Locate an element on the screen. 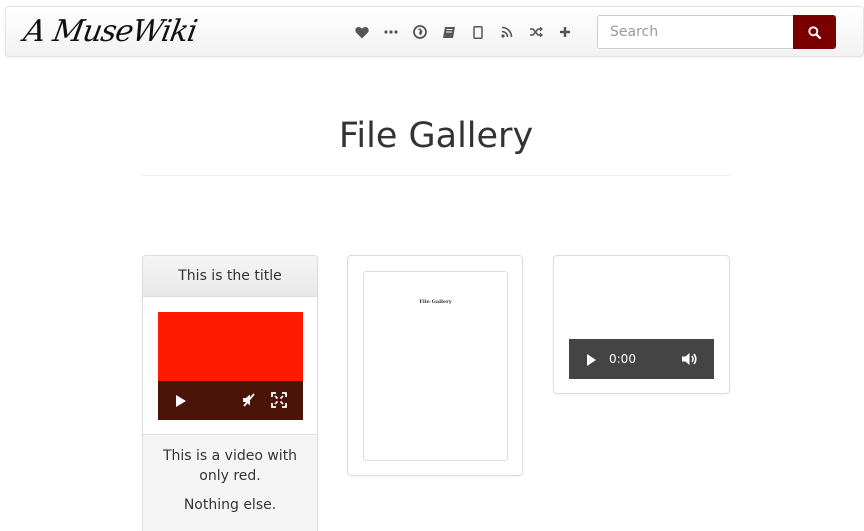 Image resolution: width=864 pixels, height=531 pixels. search-input is located at coordinates (695, 32).